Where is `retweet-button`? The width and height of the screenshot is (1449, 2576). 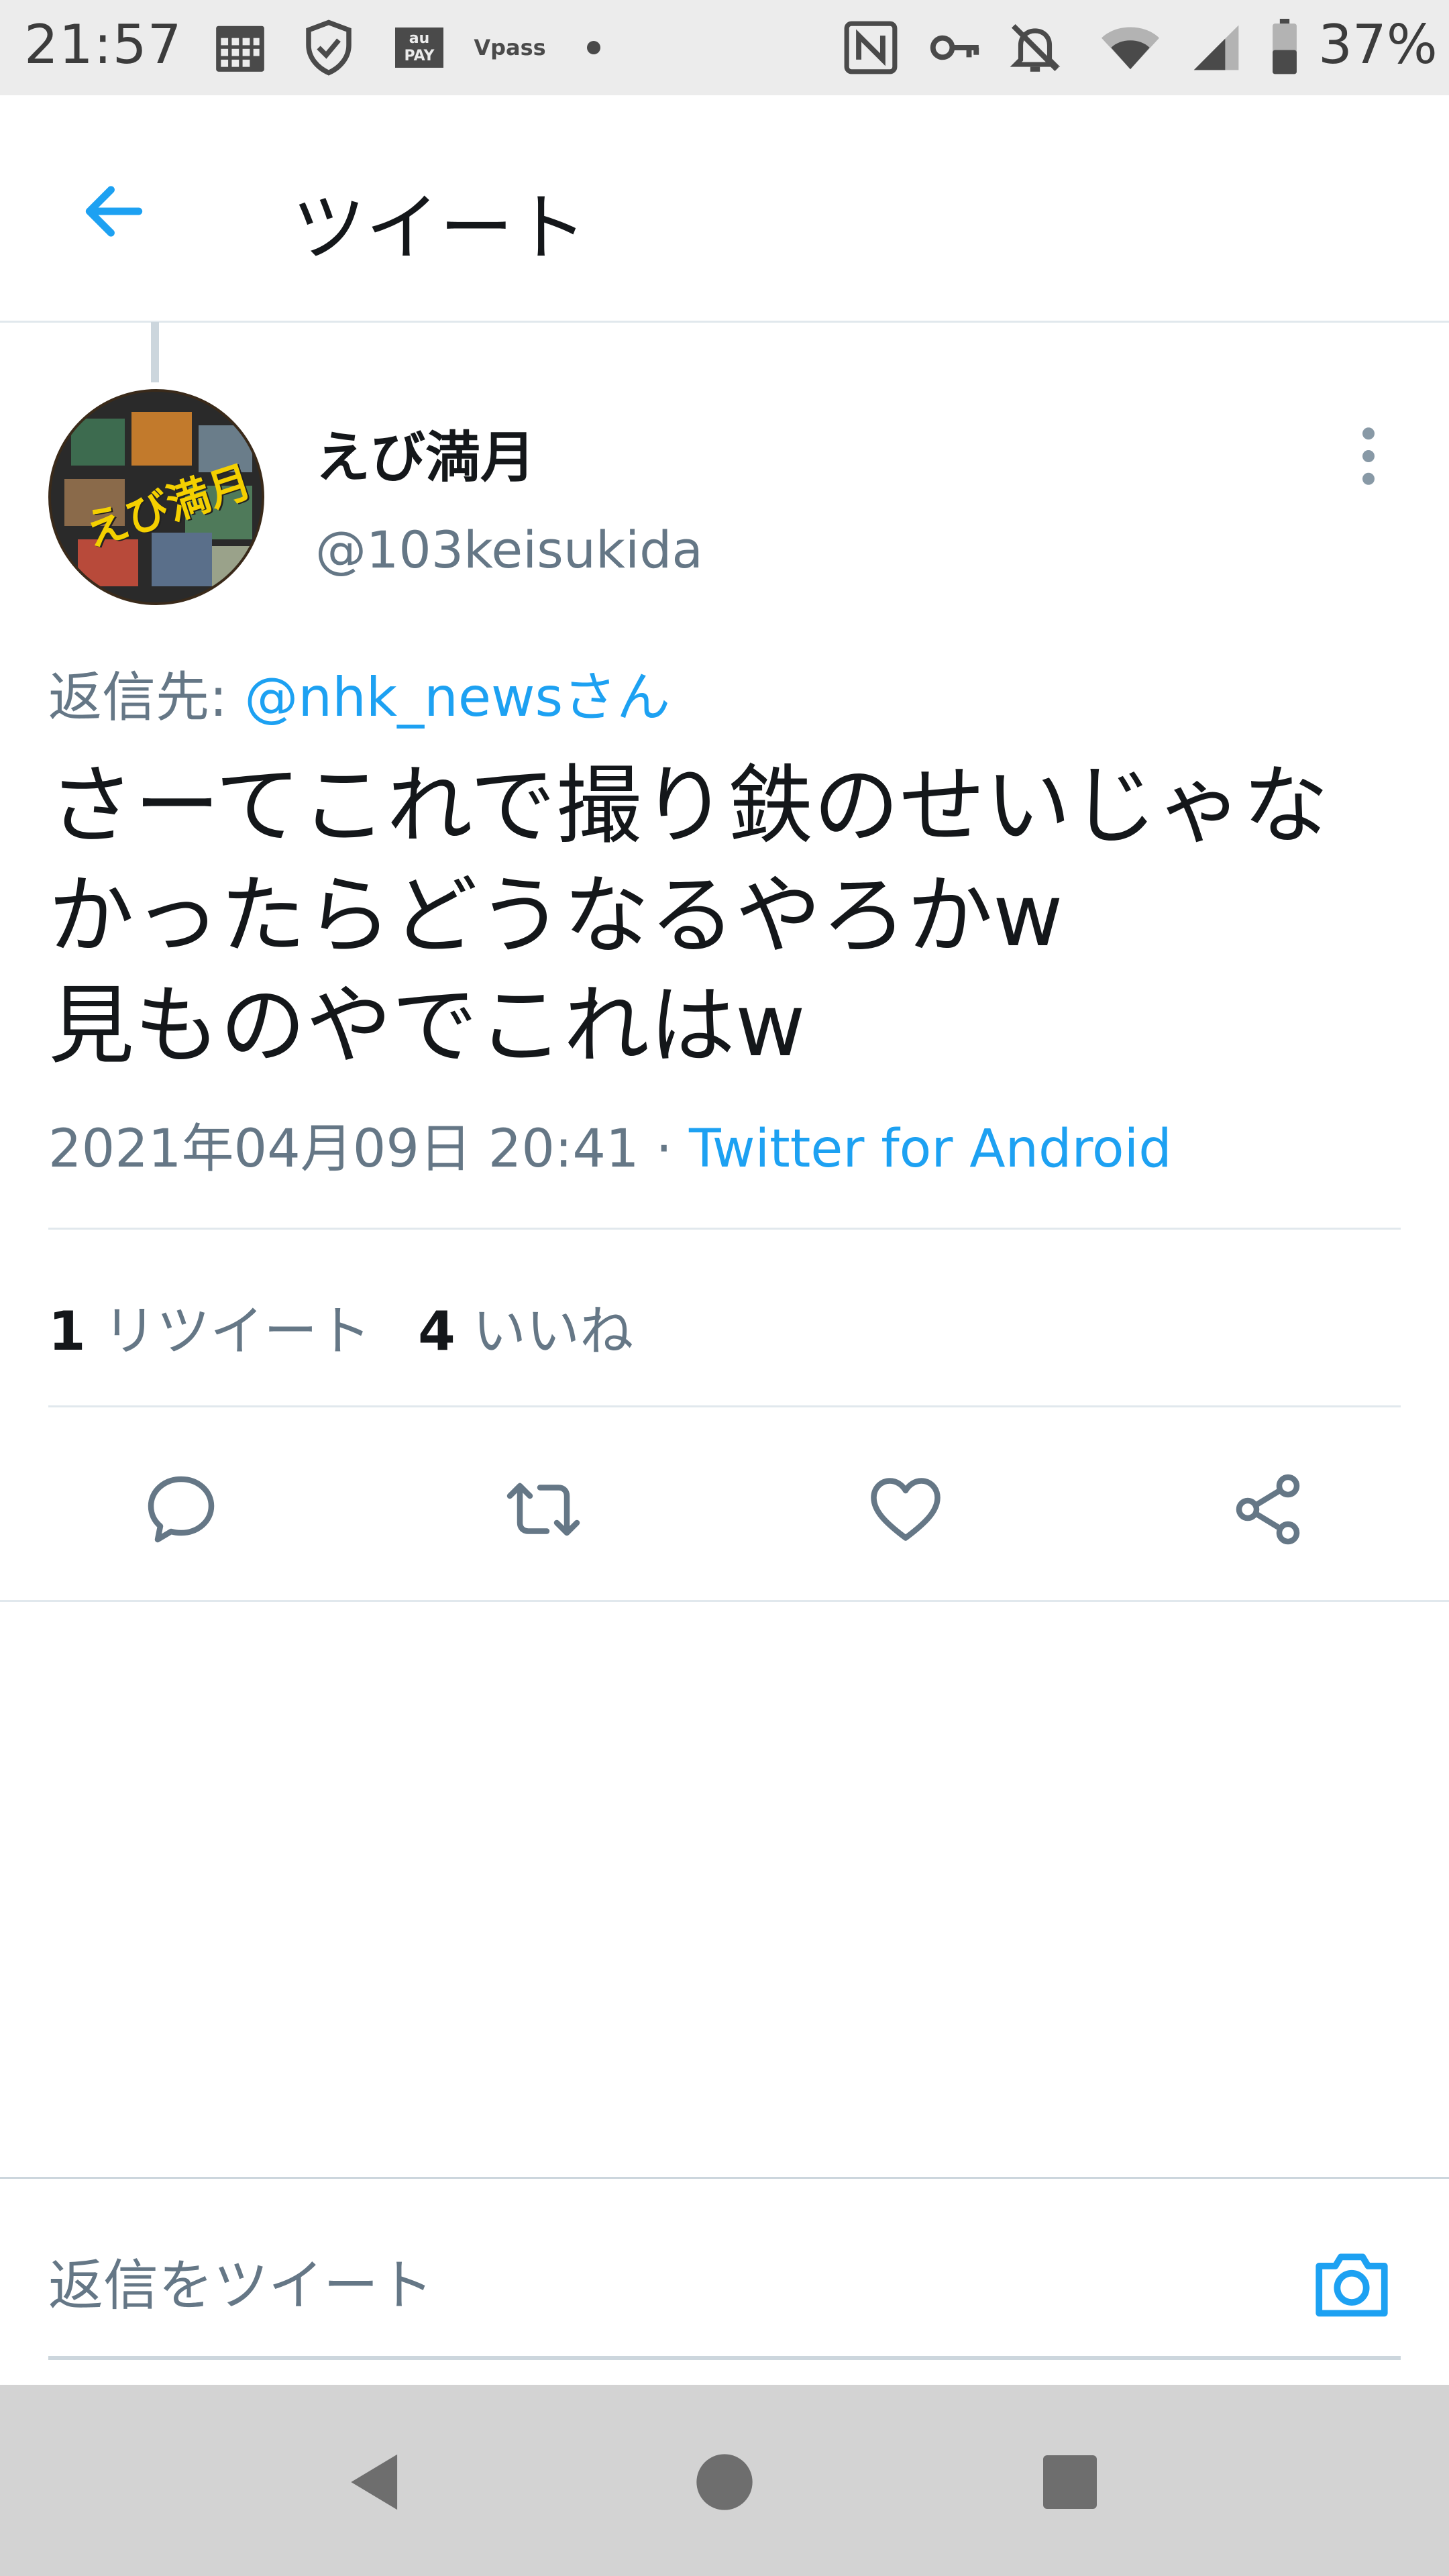
retweet-button is located at coordinates (543, 1509).